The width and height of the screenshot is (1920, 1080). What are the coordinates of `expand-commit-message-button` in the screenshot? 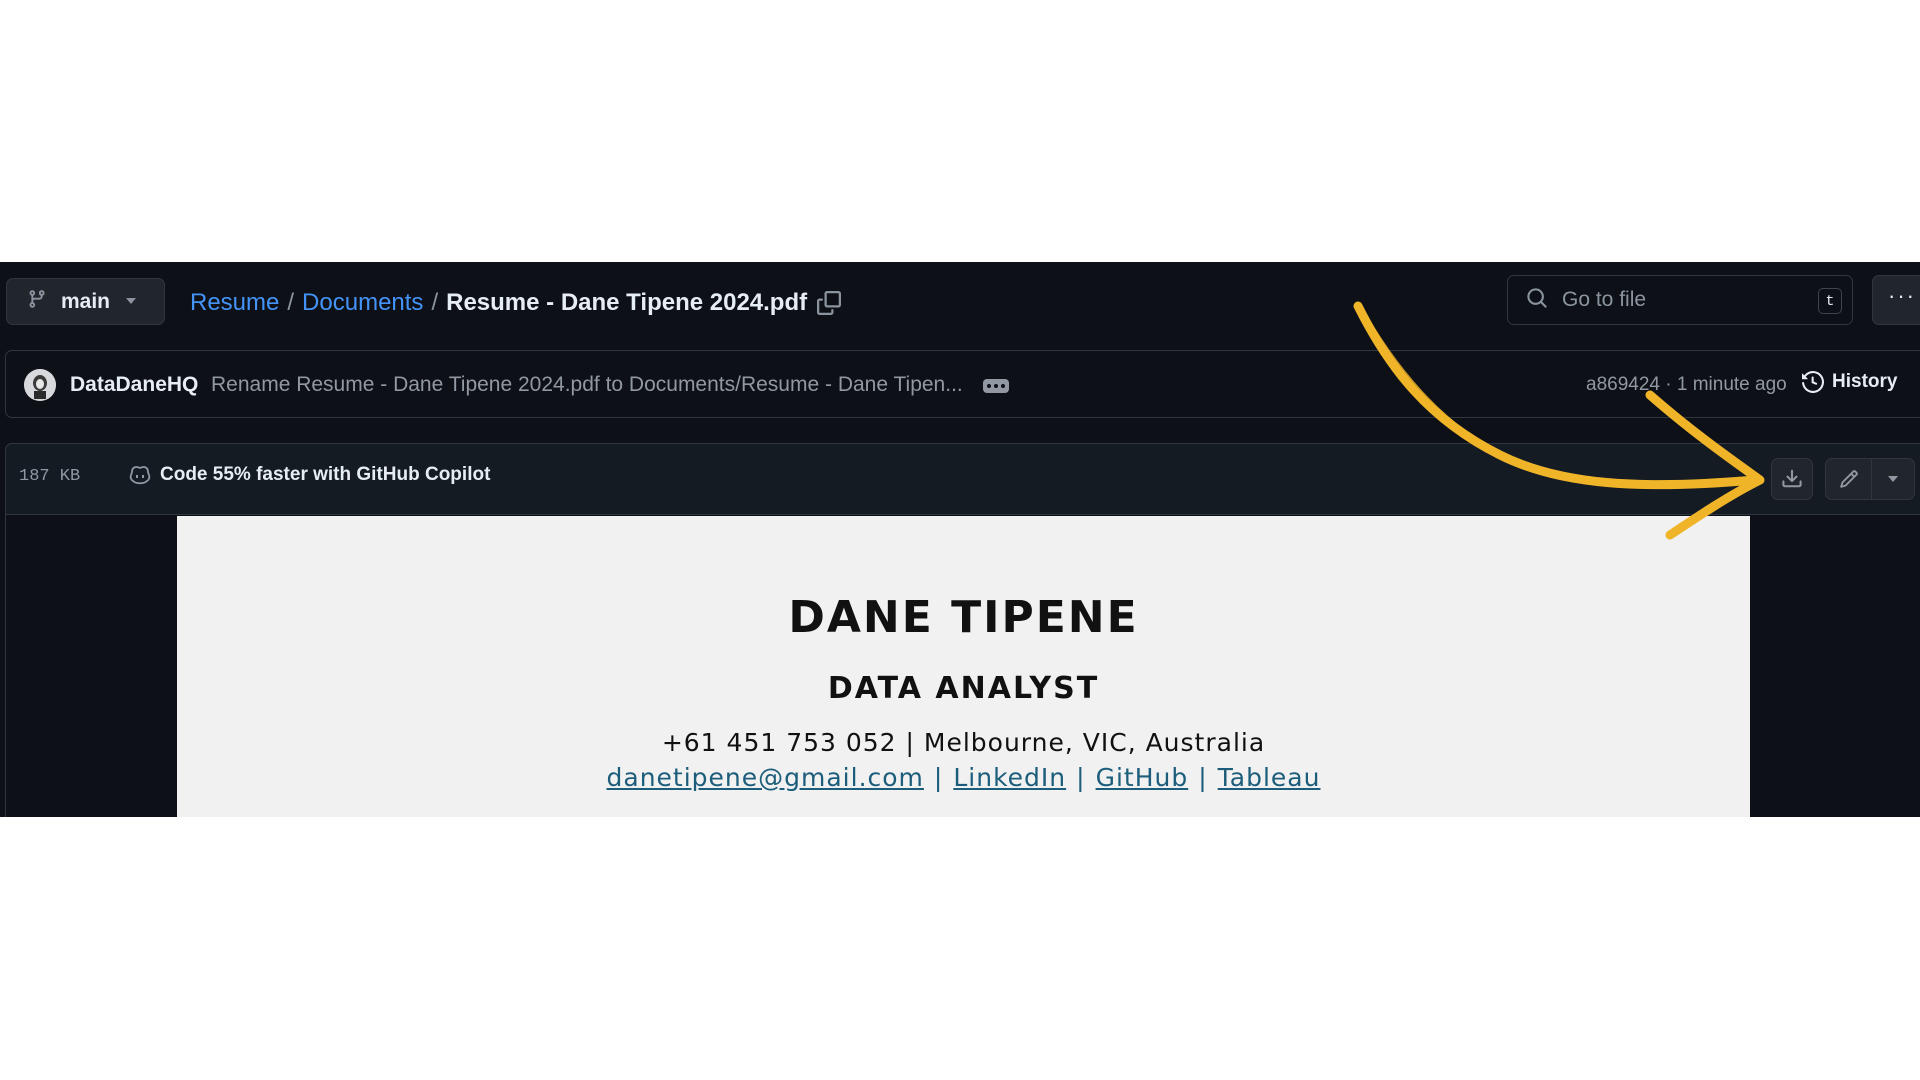 It's located at (996, 386).